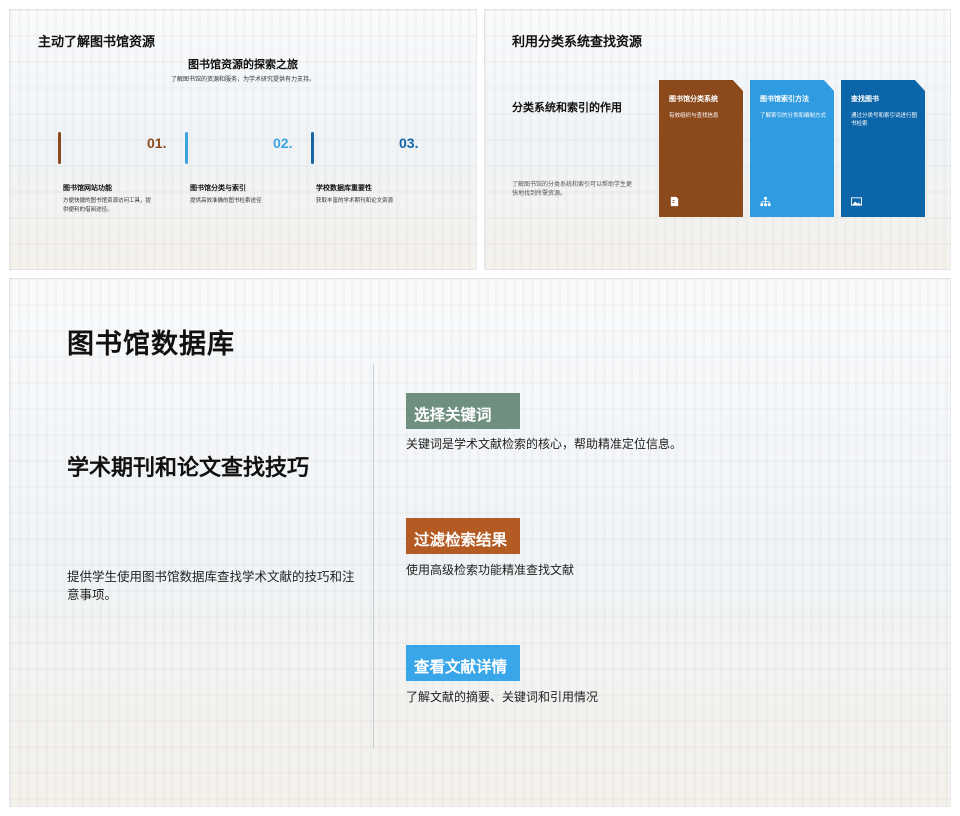 The image size is (960, 816). What do you see at coordinates (409, 143) in the screenshot?
I see `step3-number: 03.` at bounding box center [409, 143].